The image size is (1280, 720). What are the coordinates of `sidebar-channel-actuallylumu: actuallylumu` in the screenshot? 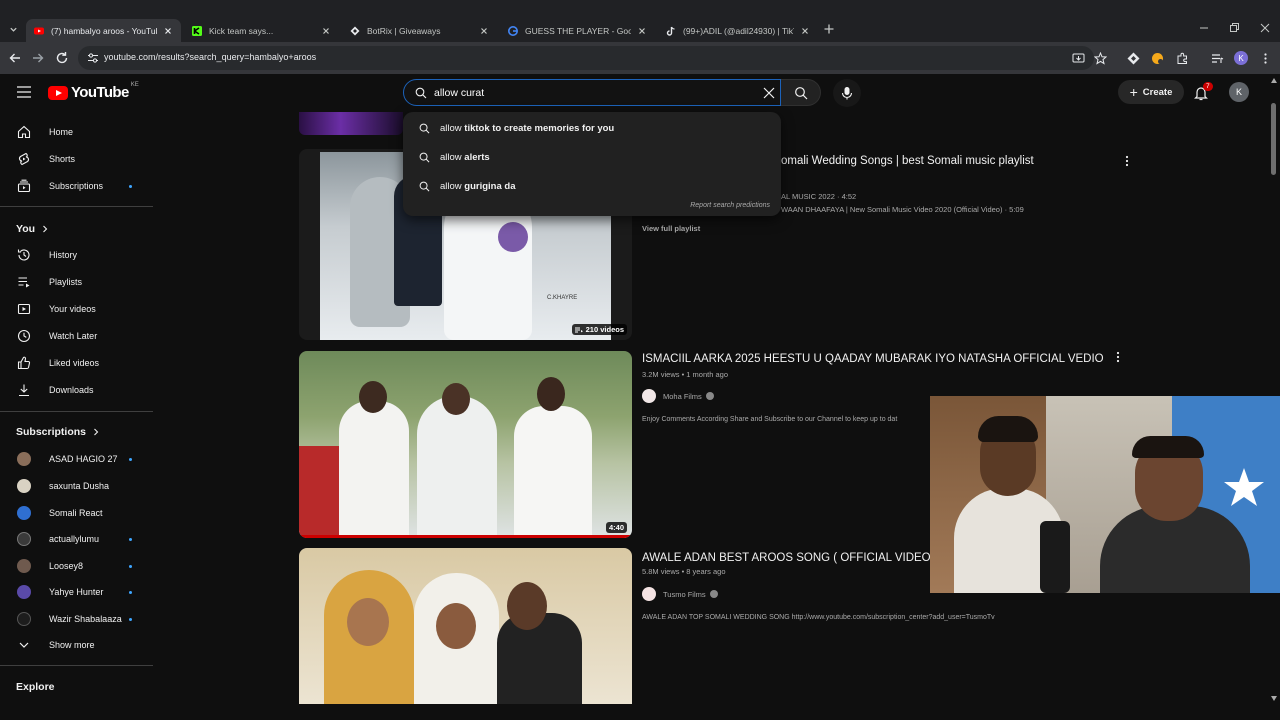 It's located at (80, 539).